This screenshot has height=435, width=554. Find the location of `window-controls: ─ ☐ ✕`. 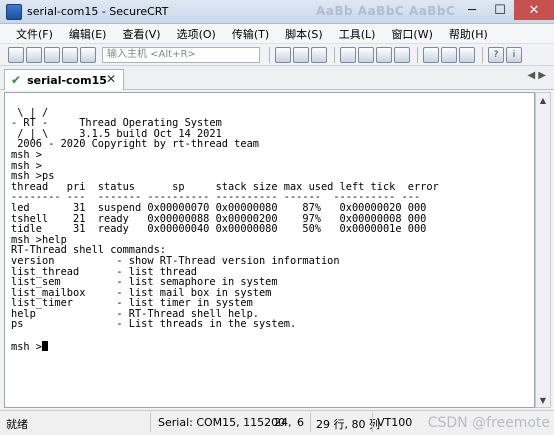

window-controls: ─ ☐ ✕ is located at coordinates (506, 11).